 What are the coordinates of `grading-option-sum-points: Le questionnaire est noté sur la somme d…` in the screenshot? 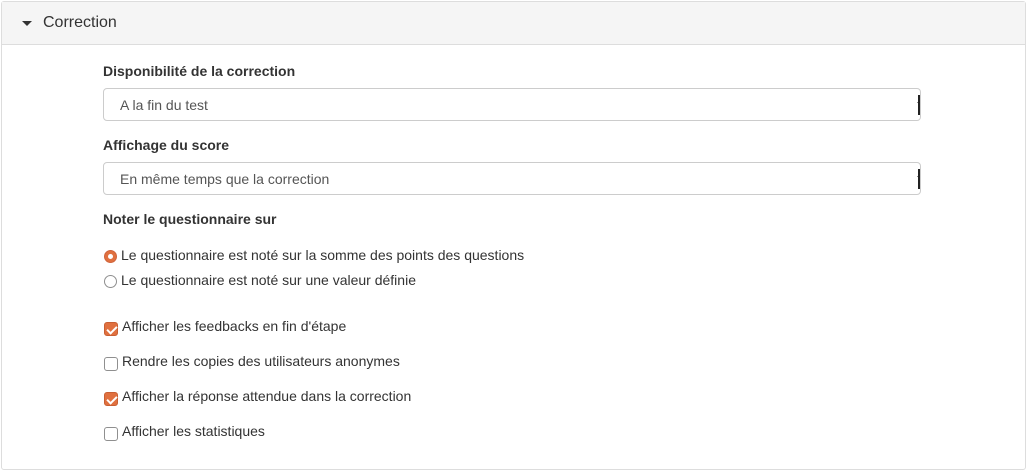 It's located at (314, 254).